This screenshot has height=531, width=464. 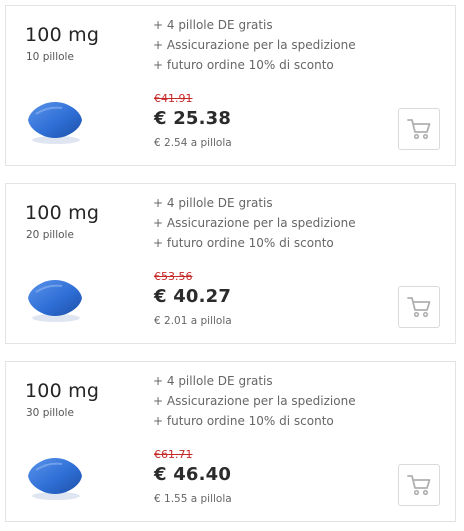 I want to click on old-price: €53.56, so click(x=173, y=276).